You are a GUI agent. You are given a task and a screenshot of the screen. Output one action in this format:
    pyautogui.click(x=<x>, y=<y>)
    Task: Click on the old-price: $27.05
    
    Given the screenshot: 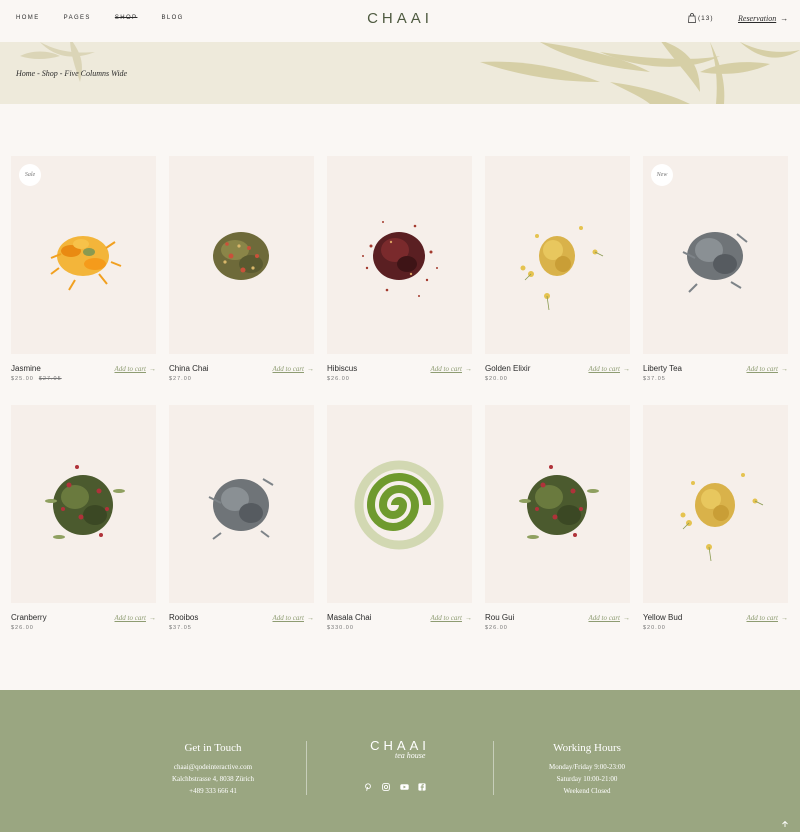 What is the action you would take?
    pyautogui.click(x=50, y=379)
    